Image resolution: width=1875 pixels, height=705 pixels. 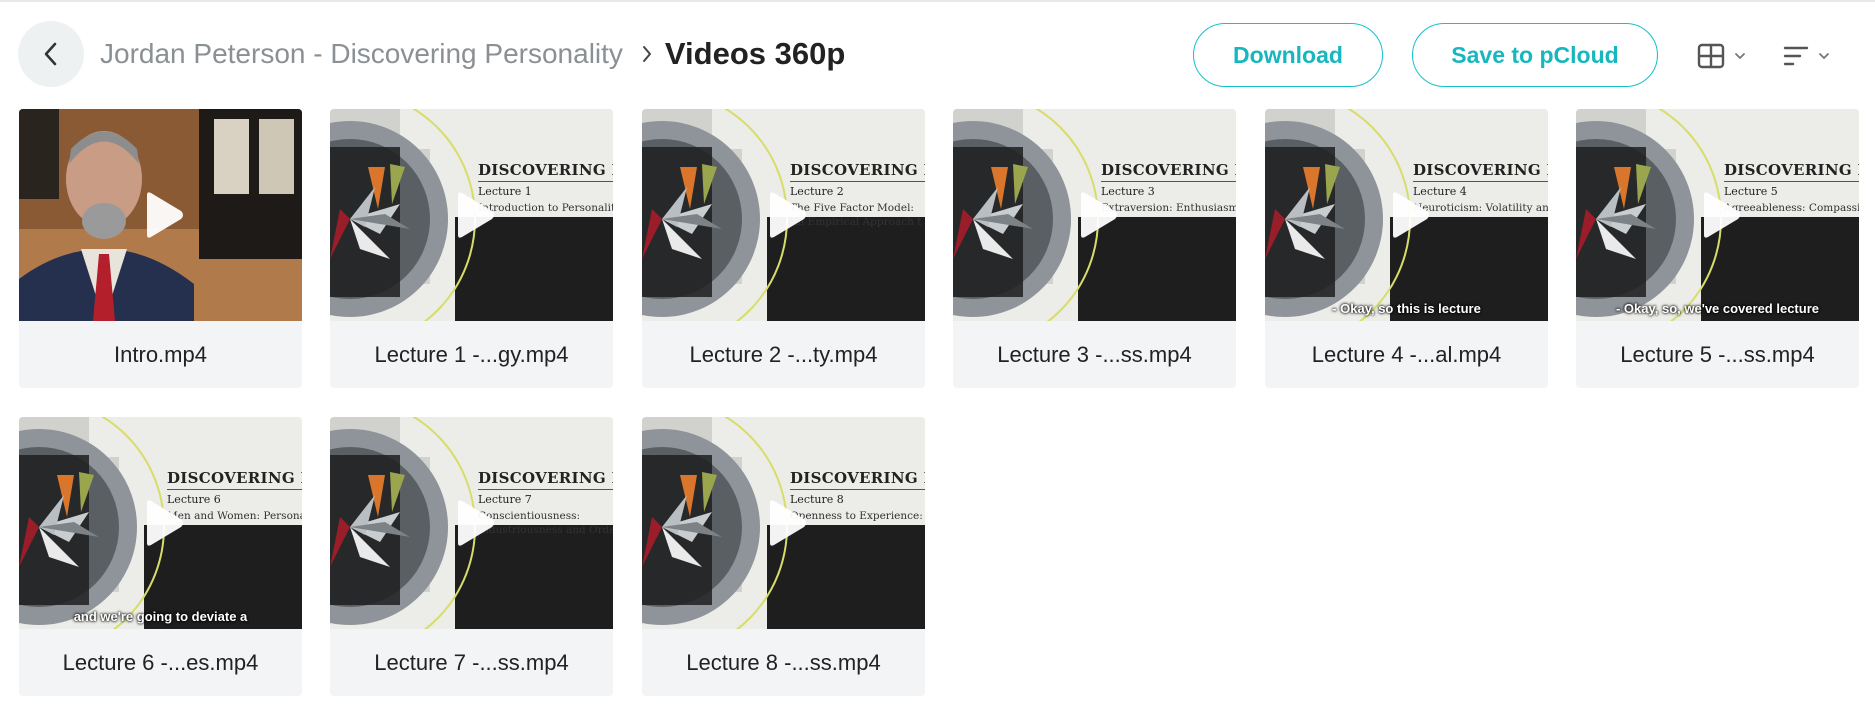 I want to click on chevron-left-icon, so click(x=50, y=54).